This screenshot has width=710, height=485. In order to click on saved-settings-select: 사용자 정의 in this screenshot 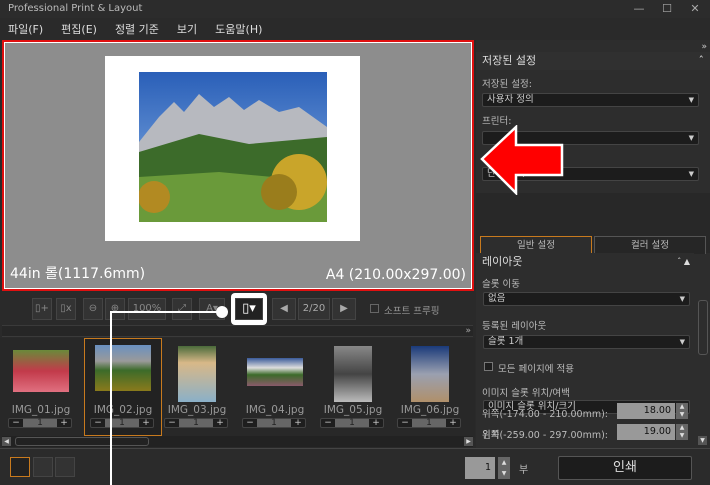, I will do `click(590, 100)`.